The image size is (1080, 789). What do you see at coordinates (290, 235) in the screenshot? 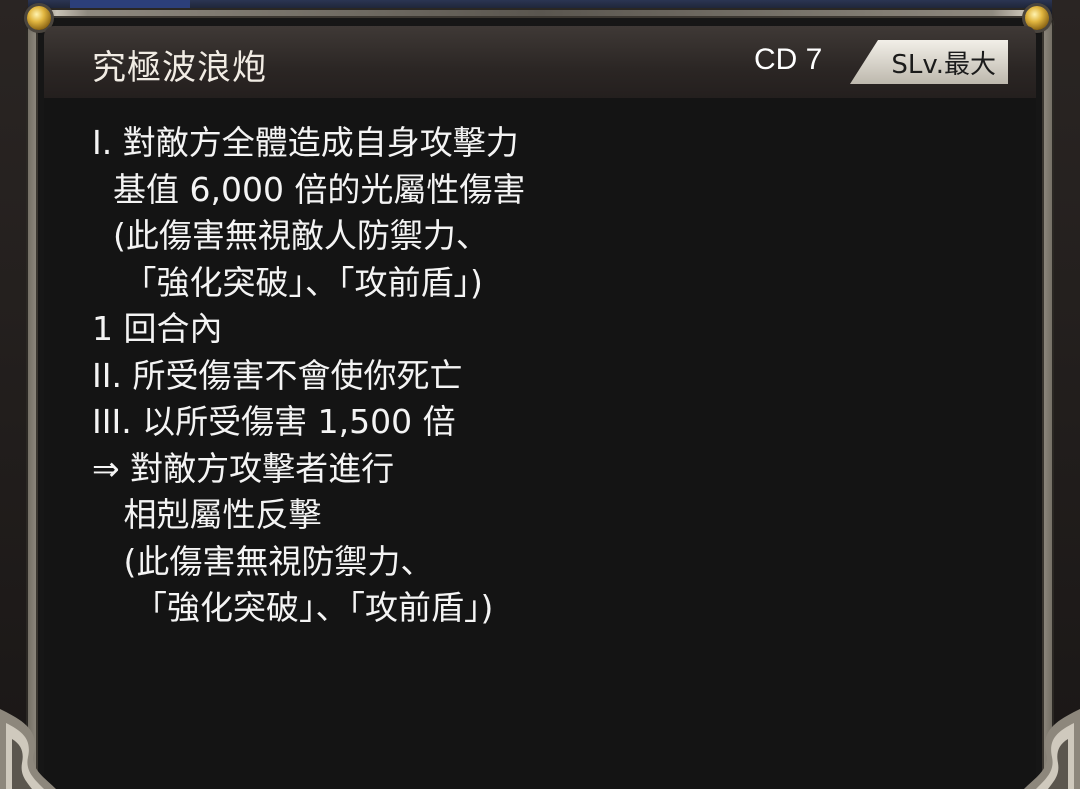
I see `description-line: (此傷害無視敵人防禦力、` at bounding box center [290, 235].